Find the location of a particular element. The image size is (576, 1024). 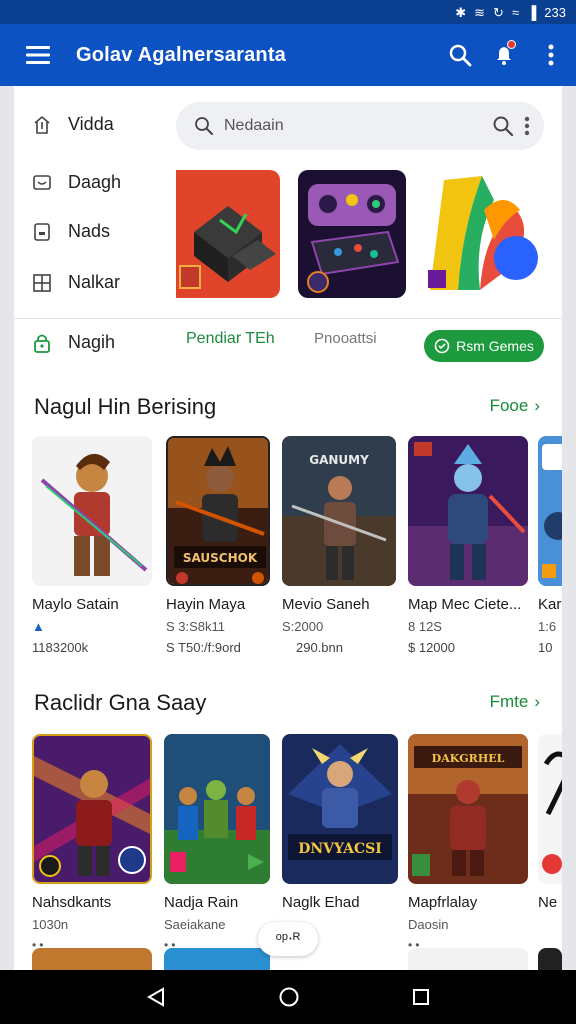

app-bar: Golav Agalnersaranta is located at coordinates (288, 55).